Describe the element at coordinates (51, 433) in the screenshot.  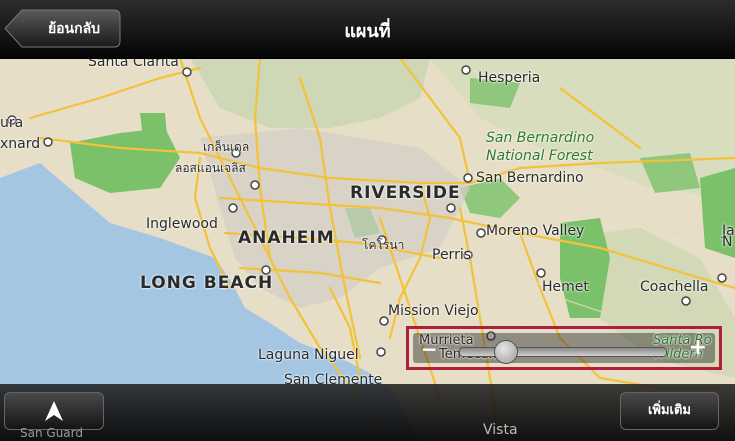
I see `city-label-san-guard: San Guard` at that location.